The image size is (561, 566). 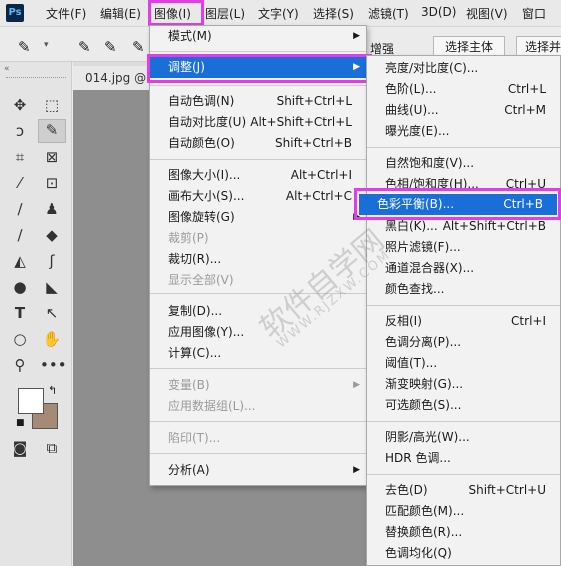 I want to click on image-menu-item: 图像大小(I)... Alt+Ctrl+I, so click(x=258, y=175).